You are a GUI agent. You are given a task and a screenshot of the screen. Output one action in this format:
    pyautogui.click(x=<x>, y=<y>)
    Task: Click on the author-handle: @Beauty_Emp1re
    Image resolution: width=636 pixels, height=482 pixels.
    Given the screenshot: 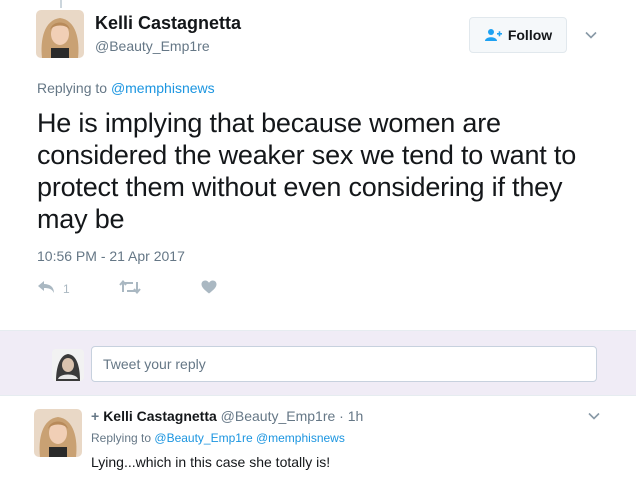 What is the action you would take?
    pyautogui.click(x=152, y=46)
    